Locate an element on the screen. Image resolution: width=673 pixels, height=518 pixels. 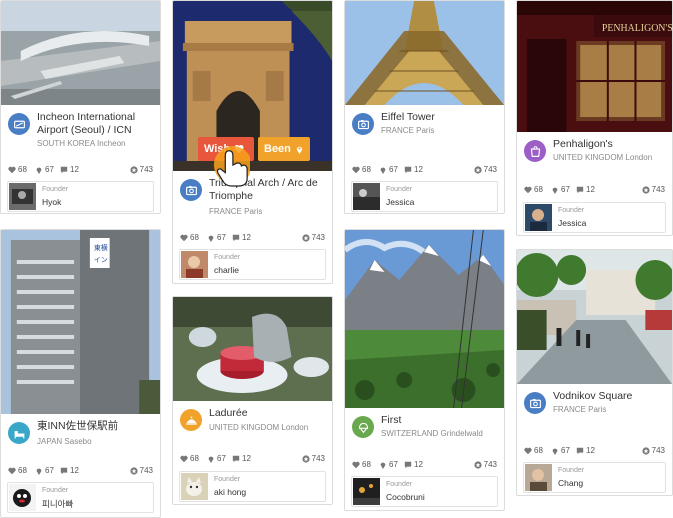
founder-box: Founder Hyok is located at coordinates (80, 196).